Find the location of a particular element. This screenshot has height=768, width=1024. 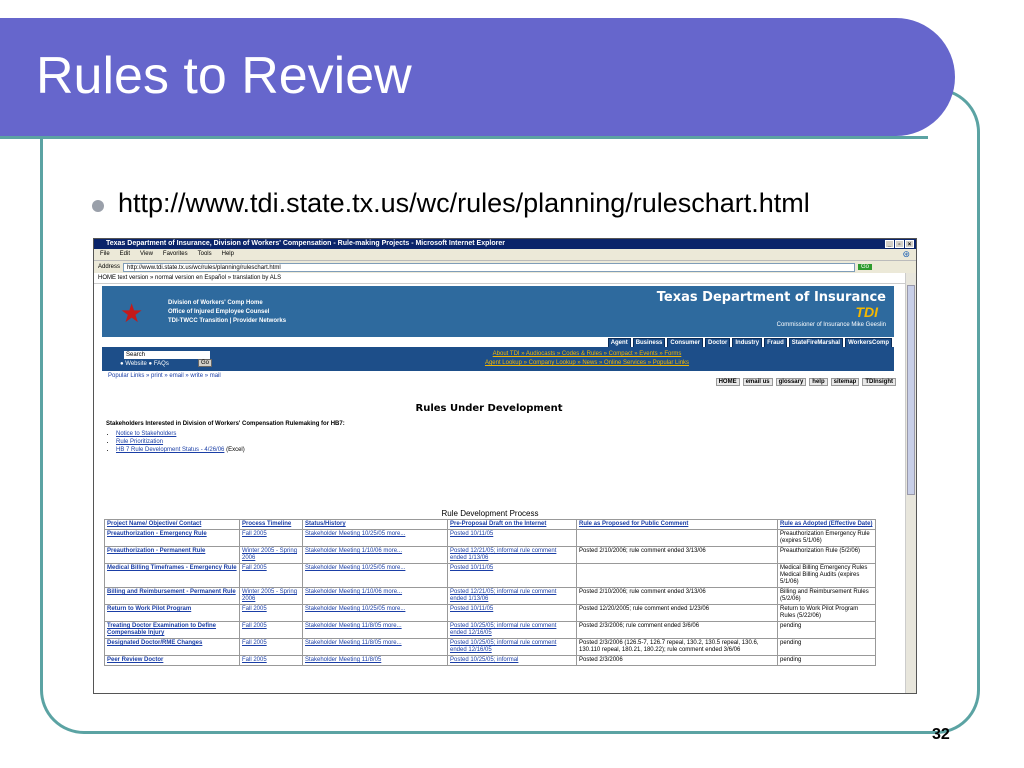

page-heading: Rules Under Development is located at coordinates (489, 408).